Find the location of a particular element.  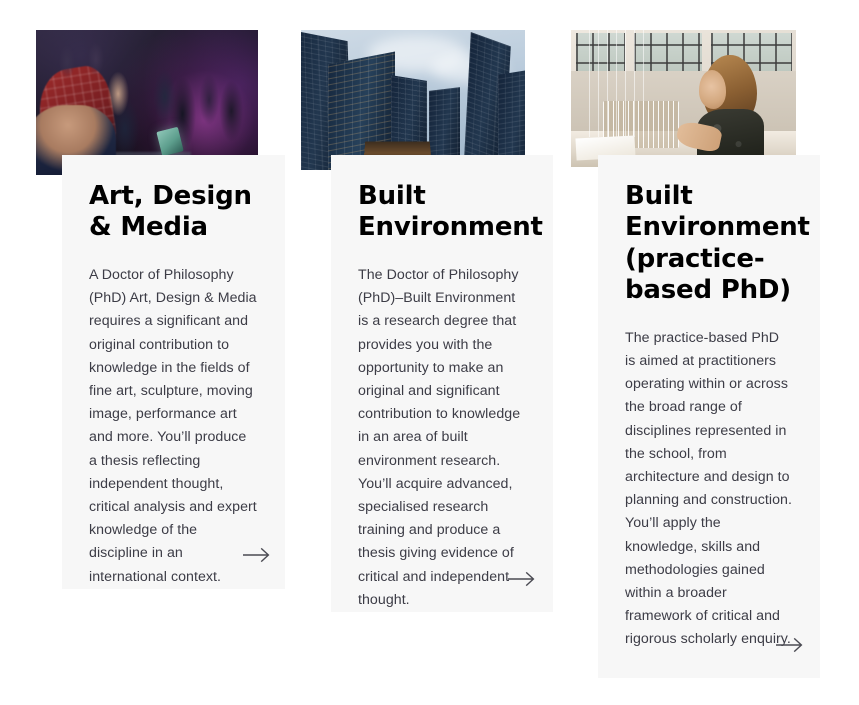

photo-scene-media-event is located at coordinates (147, 102).